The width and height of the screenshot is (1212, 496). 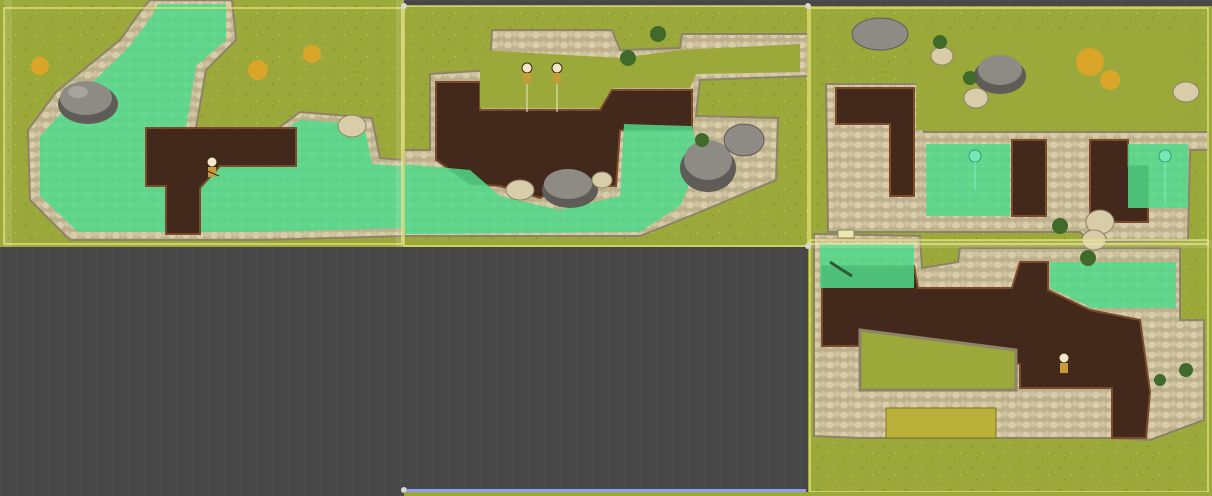 I want to click on boulder-icon, so click(x=352, y=126).